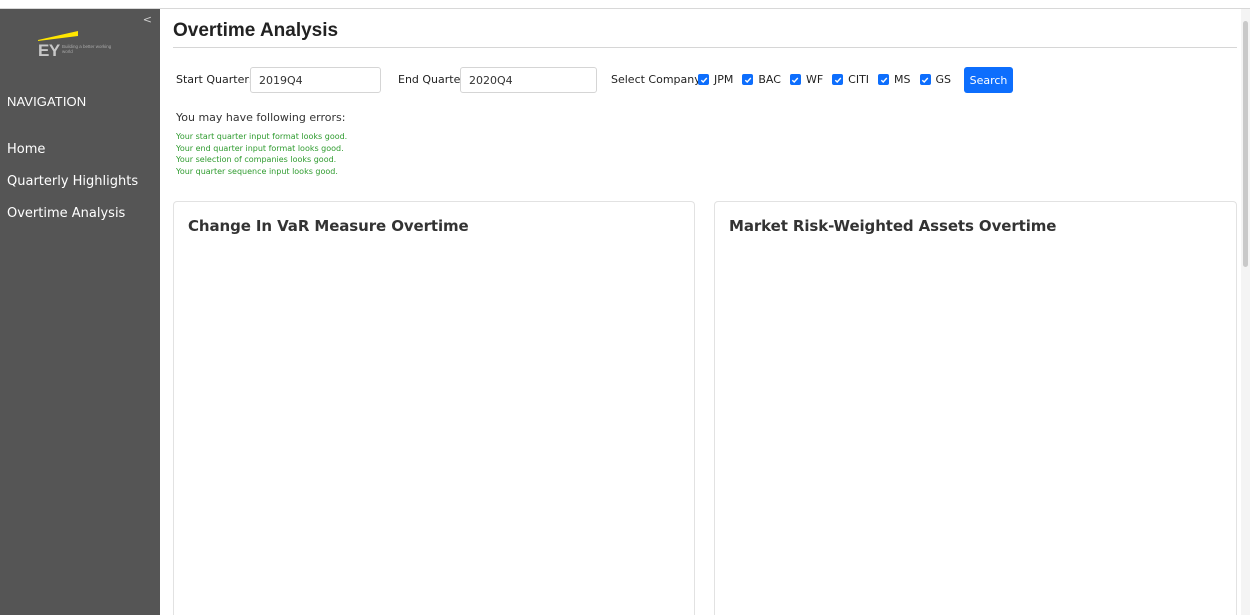 The image size is (1250, 615). Describe the element at coordinates (657, 79) in the screenshot. I see `select-company-label: Select Company:` at that location.